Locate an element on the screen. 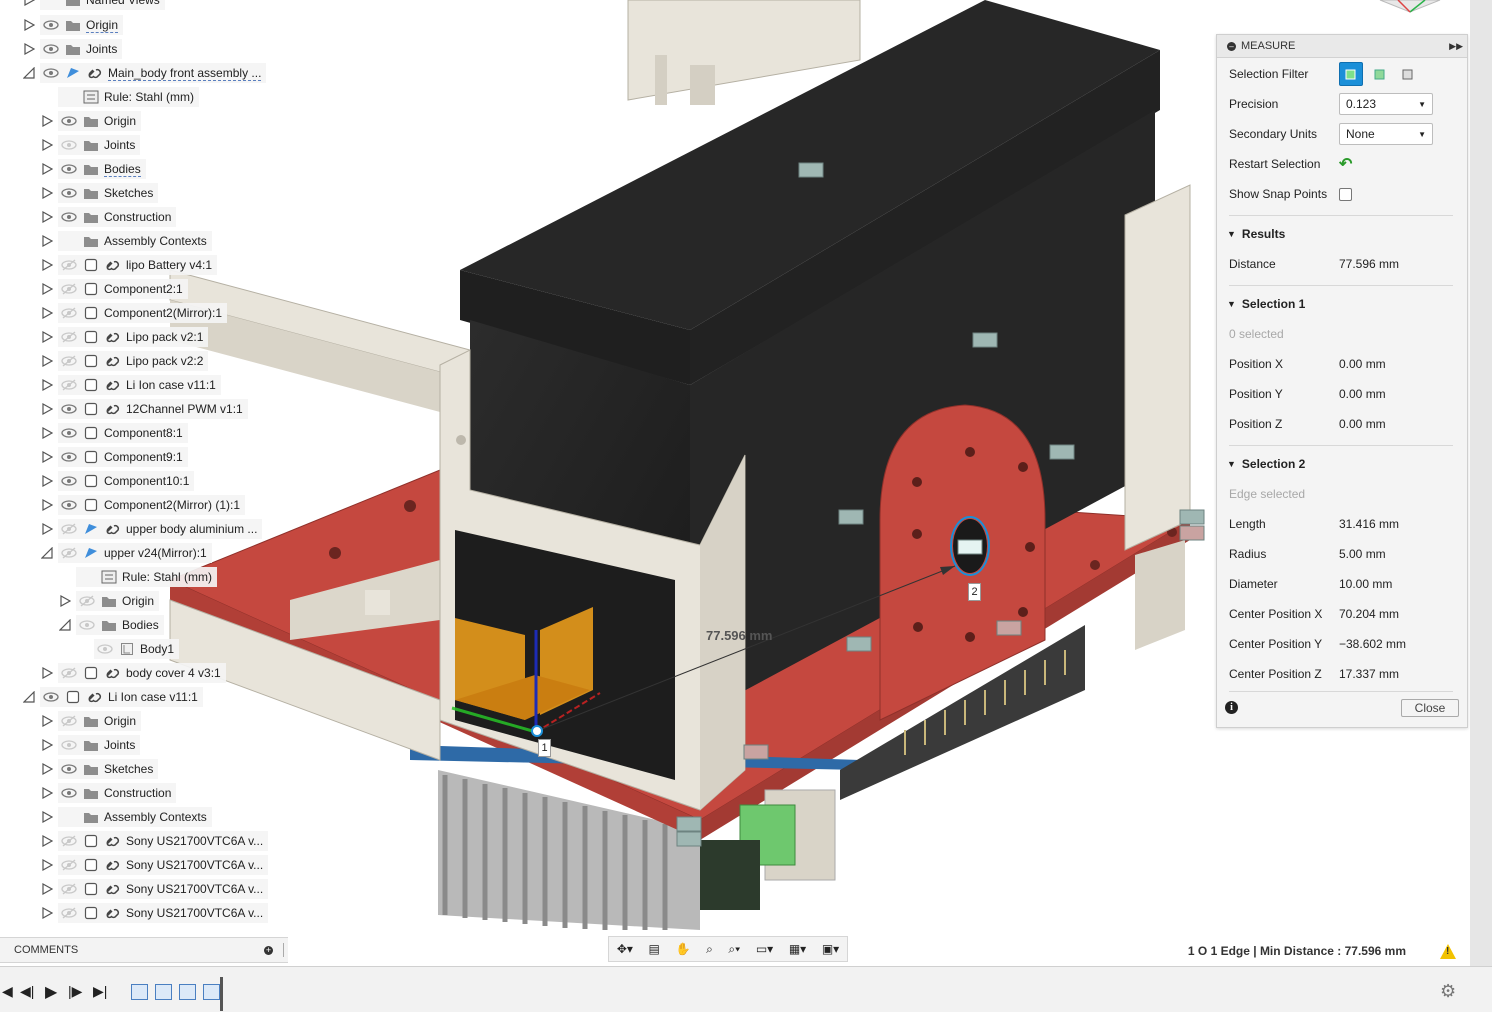  browser-item: Component9:1 is located at coordinates (114, 457).